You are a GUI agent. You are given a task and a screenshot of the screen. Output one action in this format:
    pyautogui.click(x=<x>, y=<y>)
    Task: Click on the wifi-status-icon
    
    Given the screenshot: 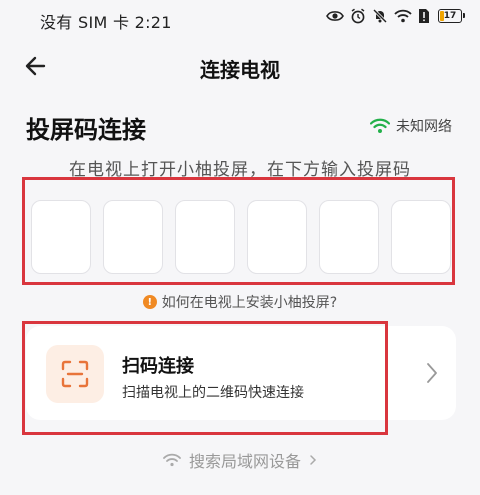 What is the action you would take?
    pyautogui.click(x=403, y=16)
    